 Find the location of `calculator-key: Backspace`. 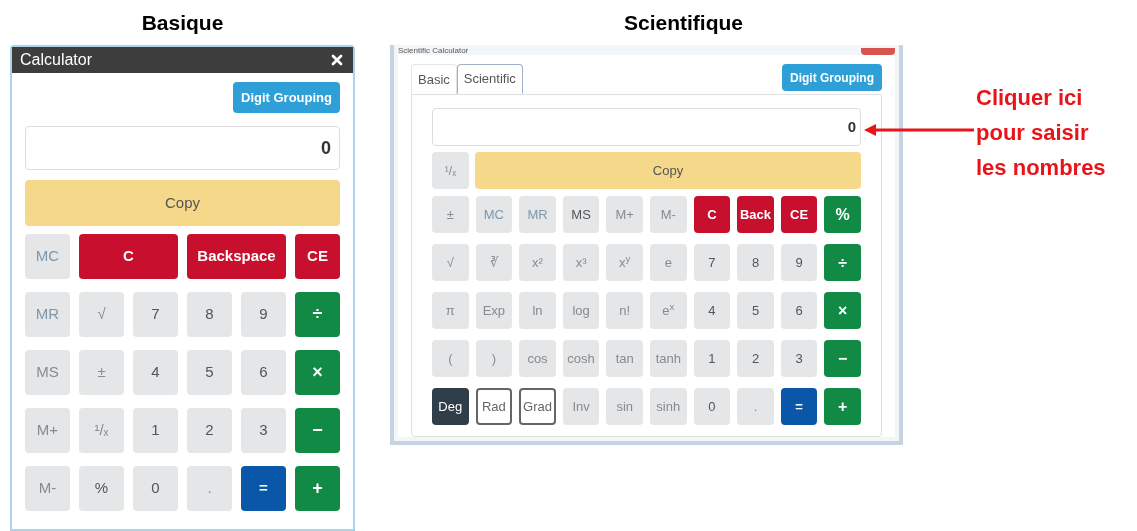

calculator-key: Backspace is located at coordinates (236, 256).